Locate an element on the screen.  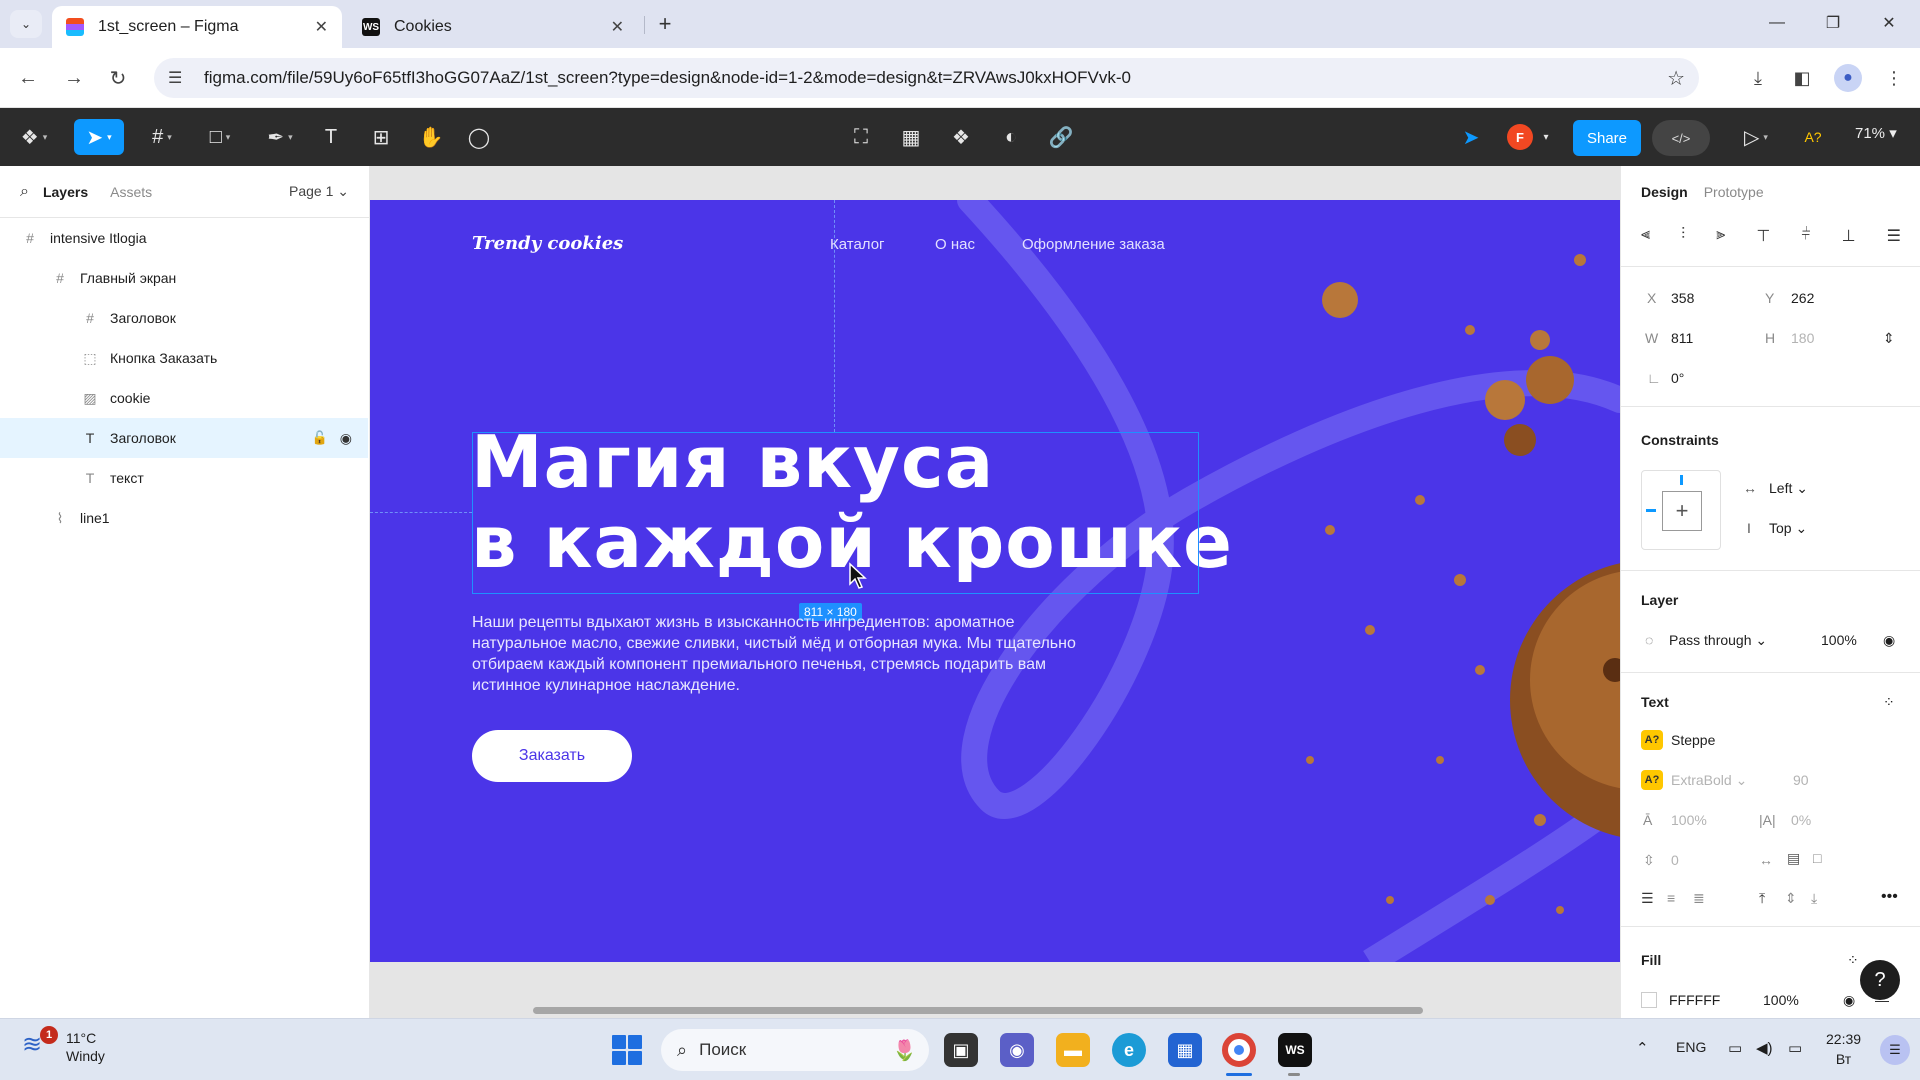
restore-button: ❐ is located at coordinates (1833, 23).